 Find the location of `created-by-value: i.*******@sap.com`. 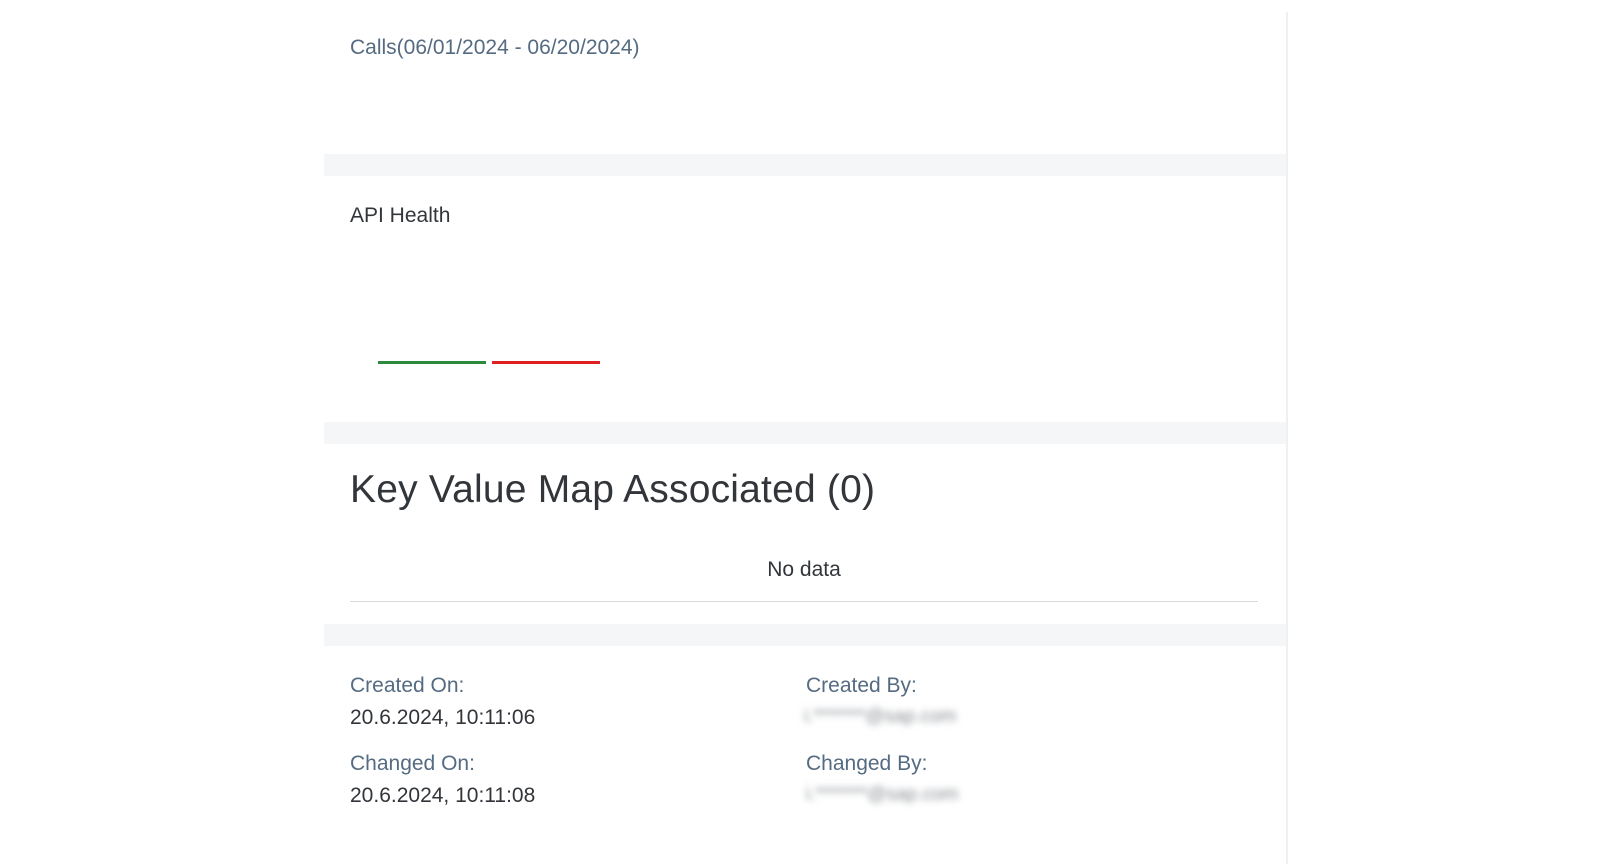

created-by-value: i.*******@sap.com is located at coordinates (880, 716).